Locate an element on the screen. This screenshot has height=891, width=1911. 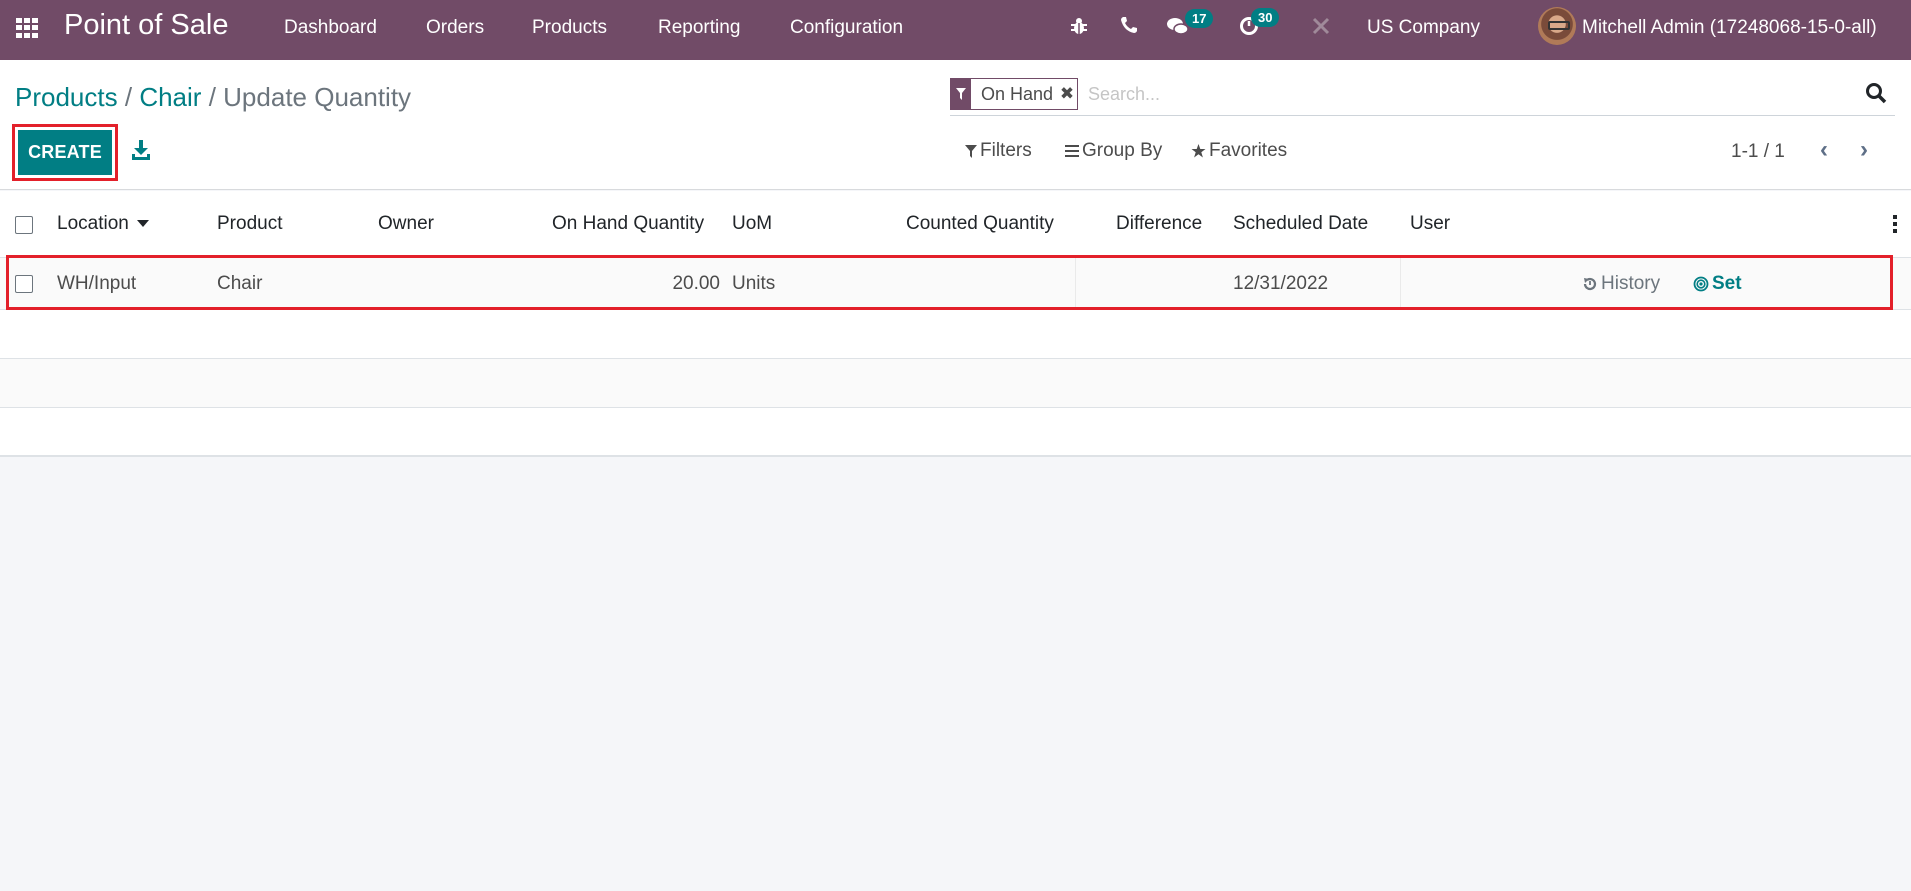
group-by-button: Group By is located at coordinates (1113, 151).